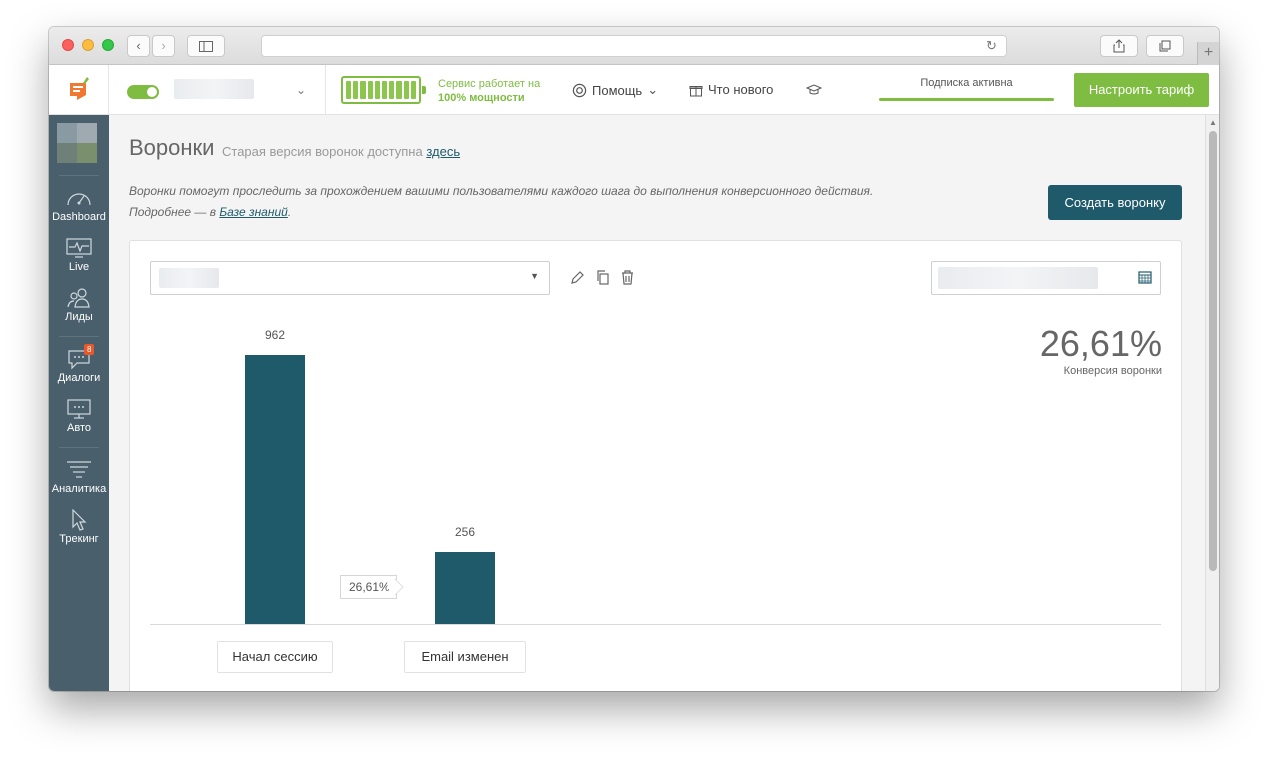  Describe the element at coordinates (275, 335) in the screenshot. I see `bar-value-label: 962` at that location.